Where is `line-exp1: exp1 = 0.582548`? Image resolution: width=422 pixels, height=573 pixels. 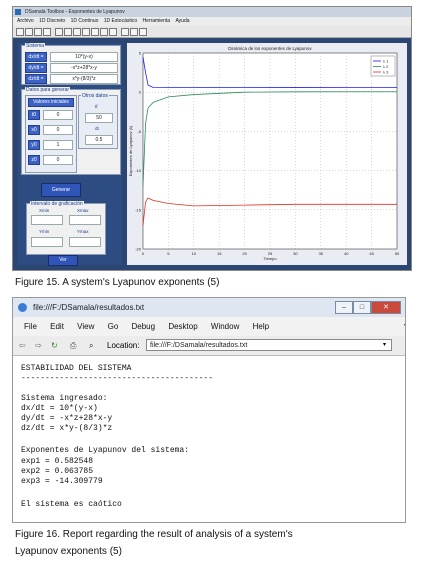
line-exp1: exp1 = 0.582548 is located at coordinates (57, 461).